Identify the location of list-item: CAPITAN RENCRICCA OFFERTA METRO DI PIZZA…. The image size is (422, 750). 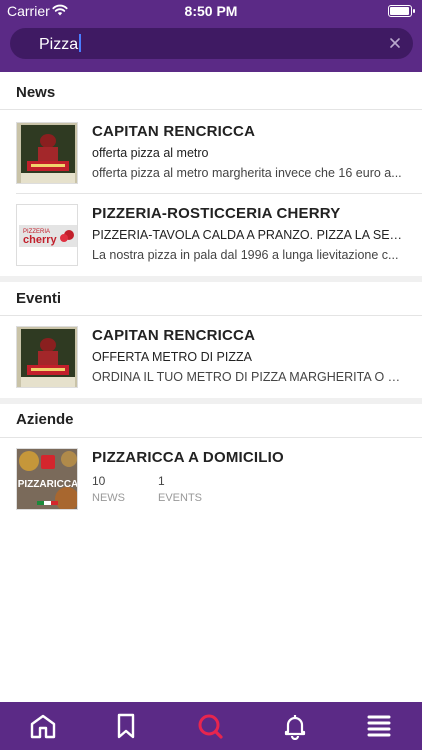
(211, 356).